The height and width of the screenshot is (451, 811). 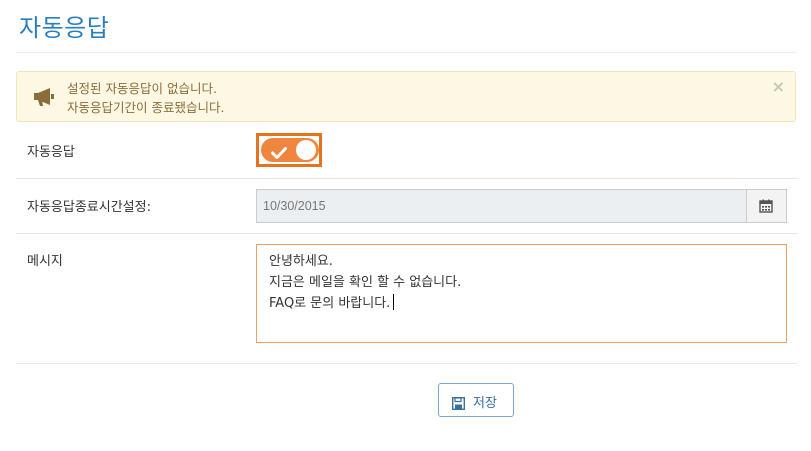 I want to click on toggle-knob, so click(x=306, y=150).